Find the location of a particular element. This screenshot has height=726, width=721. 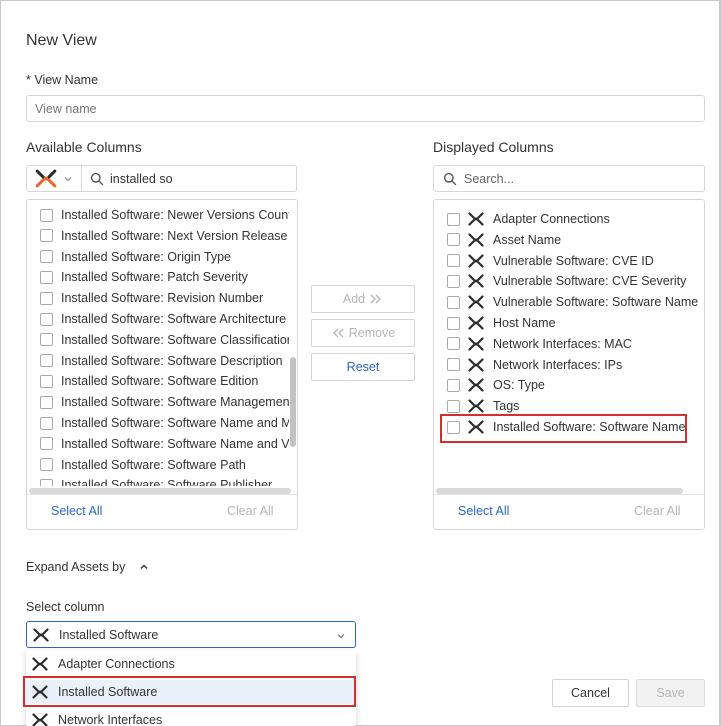

add-button-label: Add is located at coordinates (354, 299).